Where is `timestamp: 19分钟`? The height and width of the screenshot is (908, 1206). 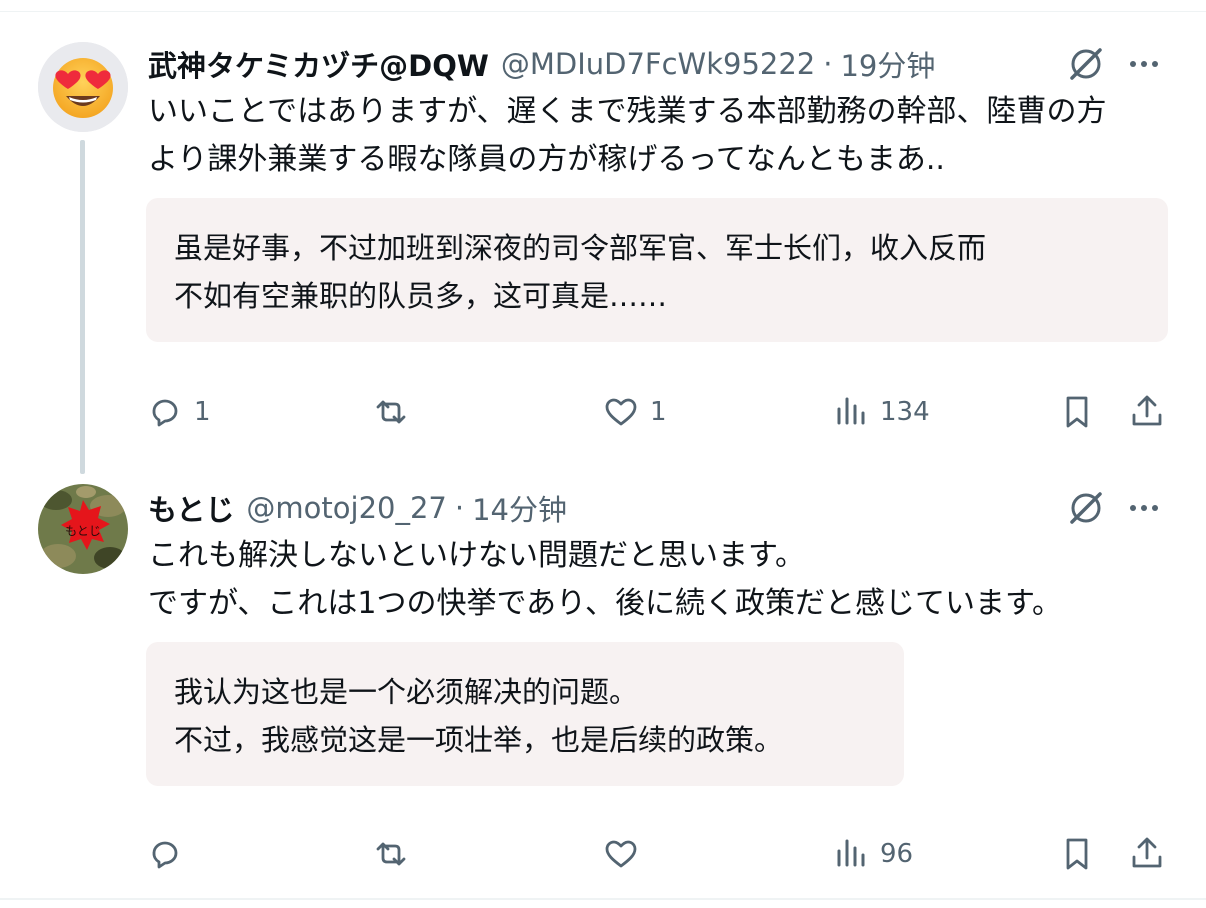 timestamp: 19分钟 is located at coordinates (887, 64).